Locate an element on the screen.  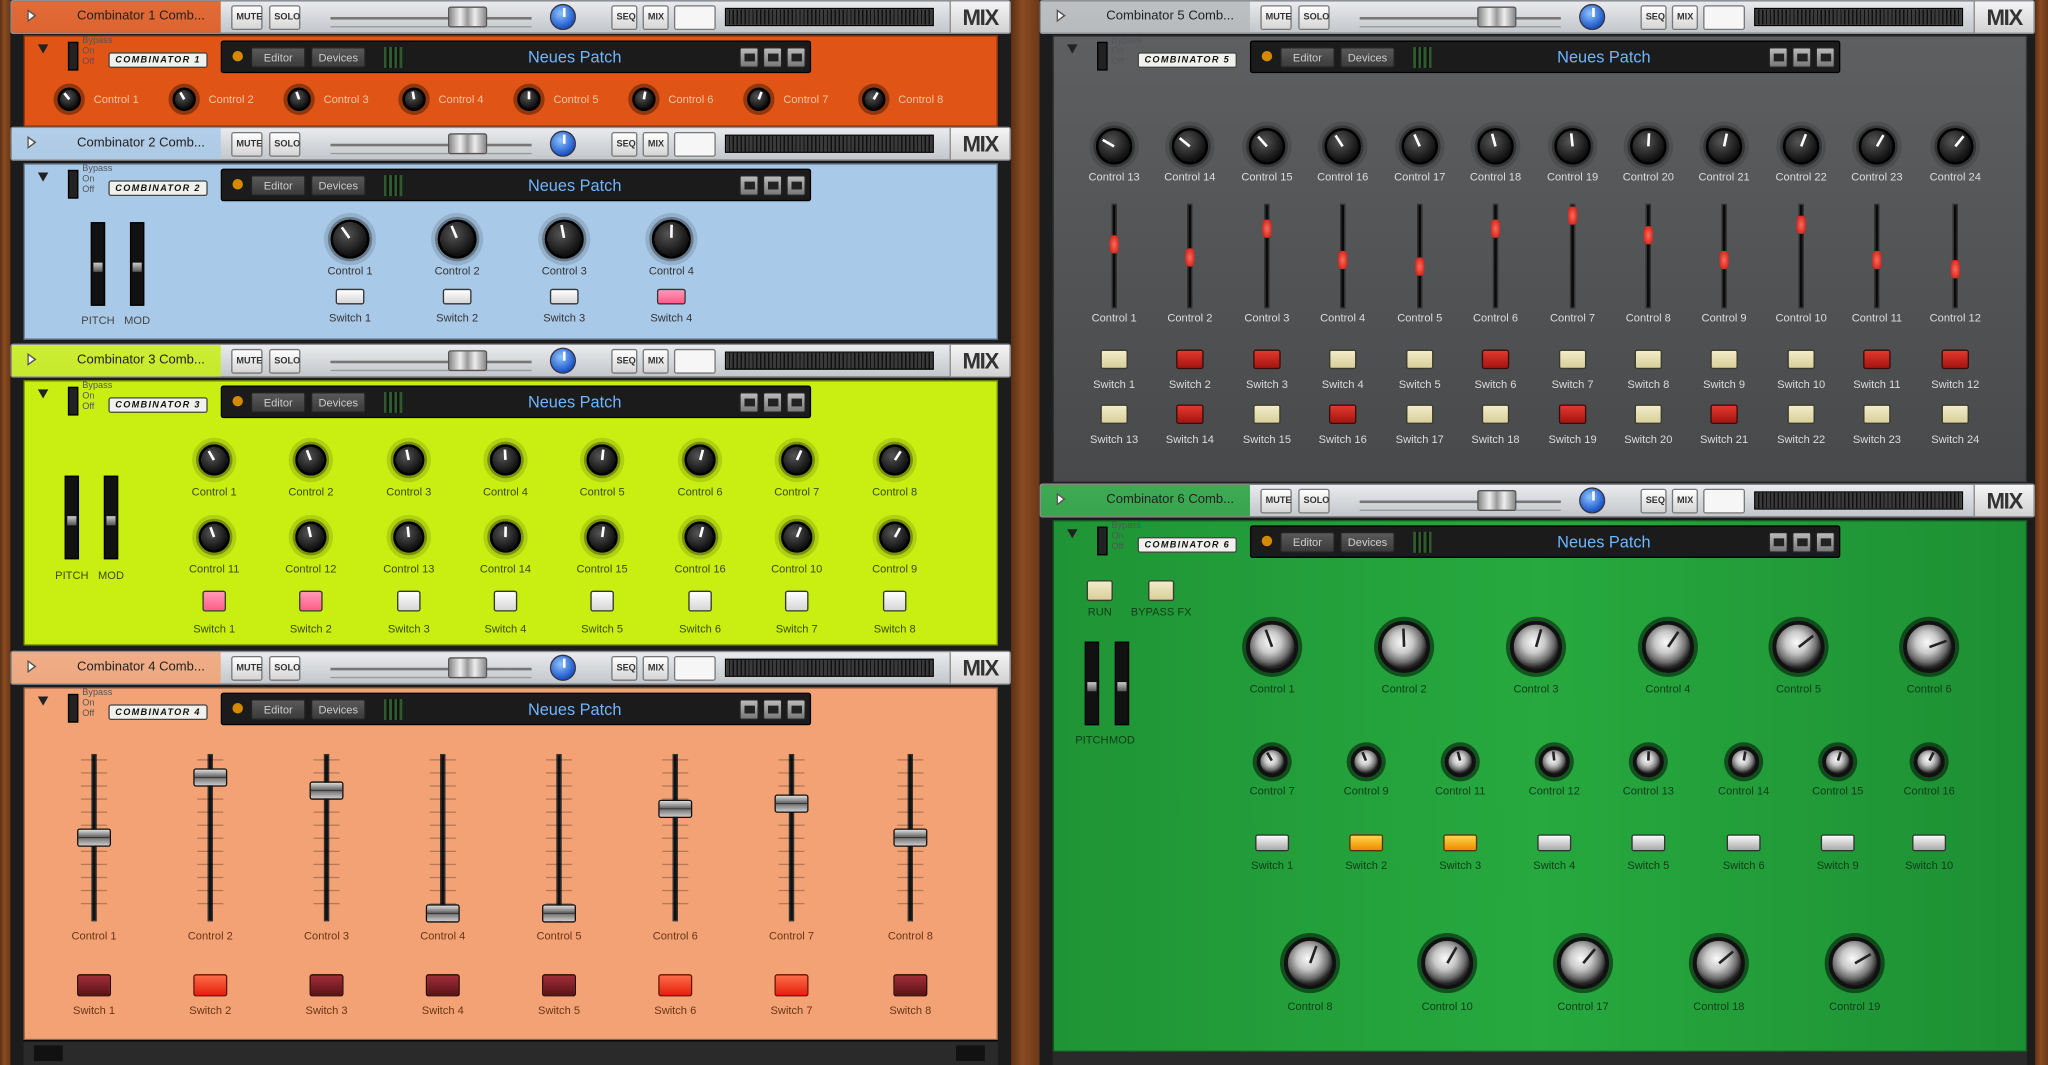
waveform-icon is located at coordinates (694, 361).